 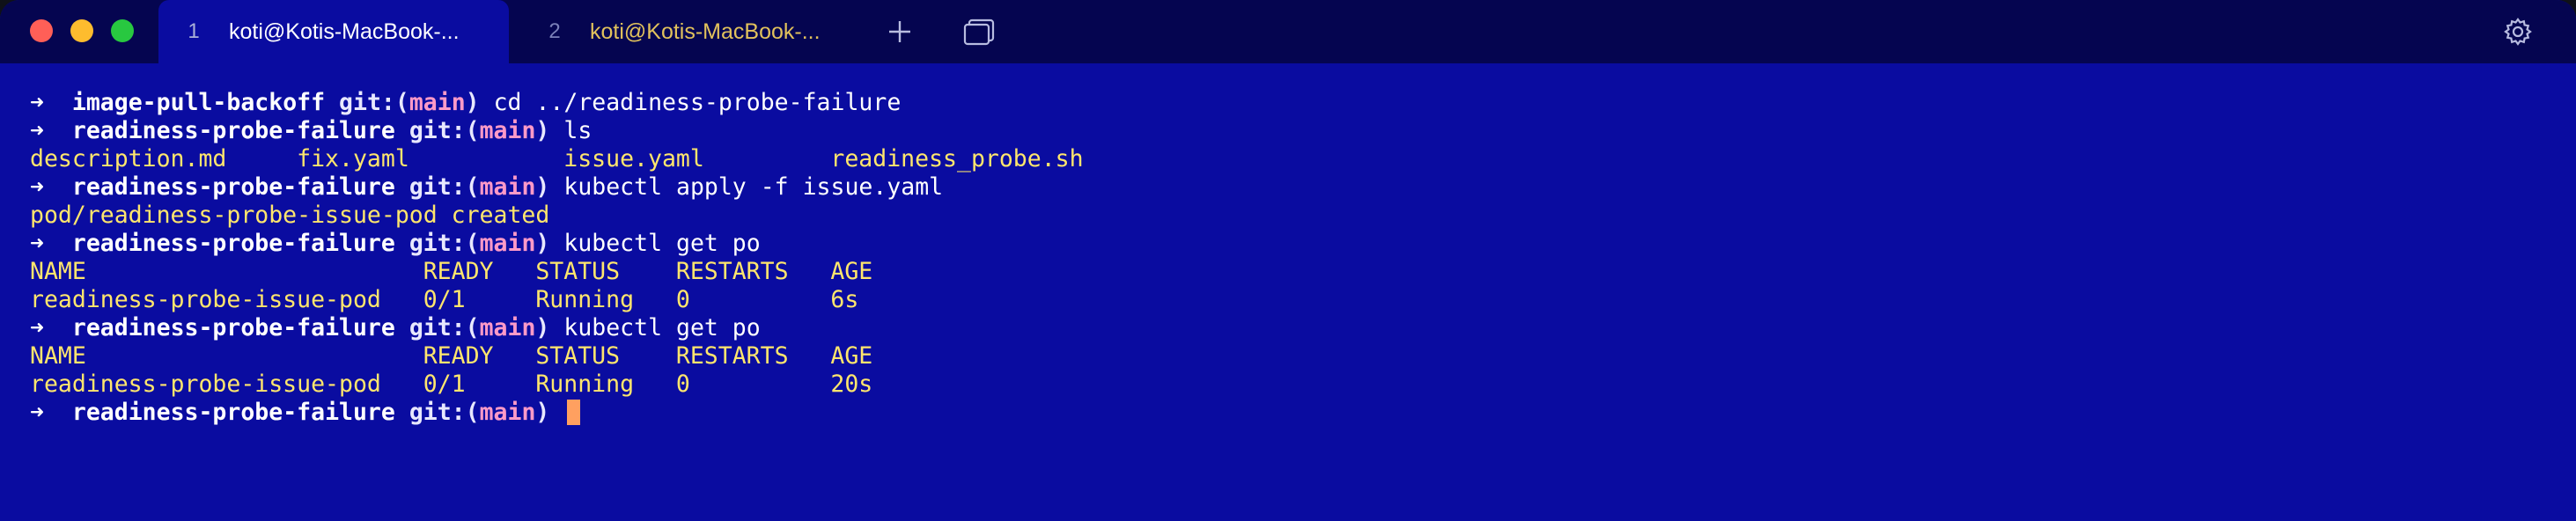 What do you see at coordinates (698, 102) in the screenshot?
I see `command-text: cd ../readiness-probe-failure` at bounding box center [698, 102].